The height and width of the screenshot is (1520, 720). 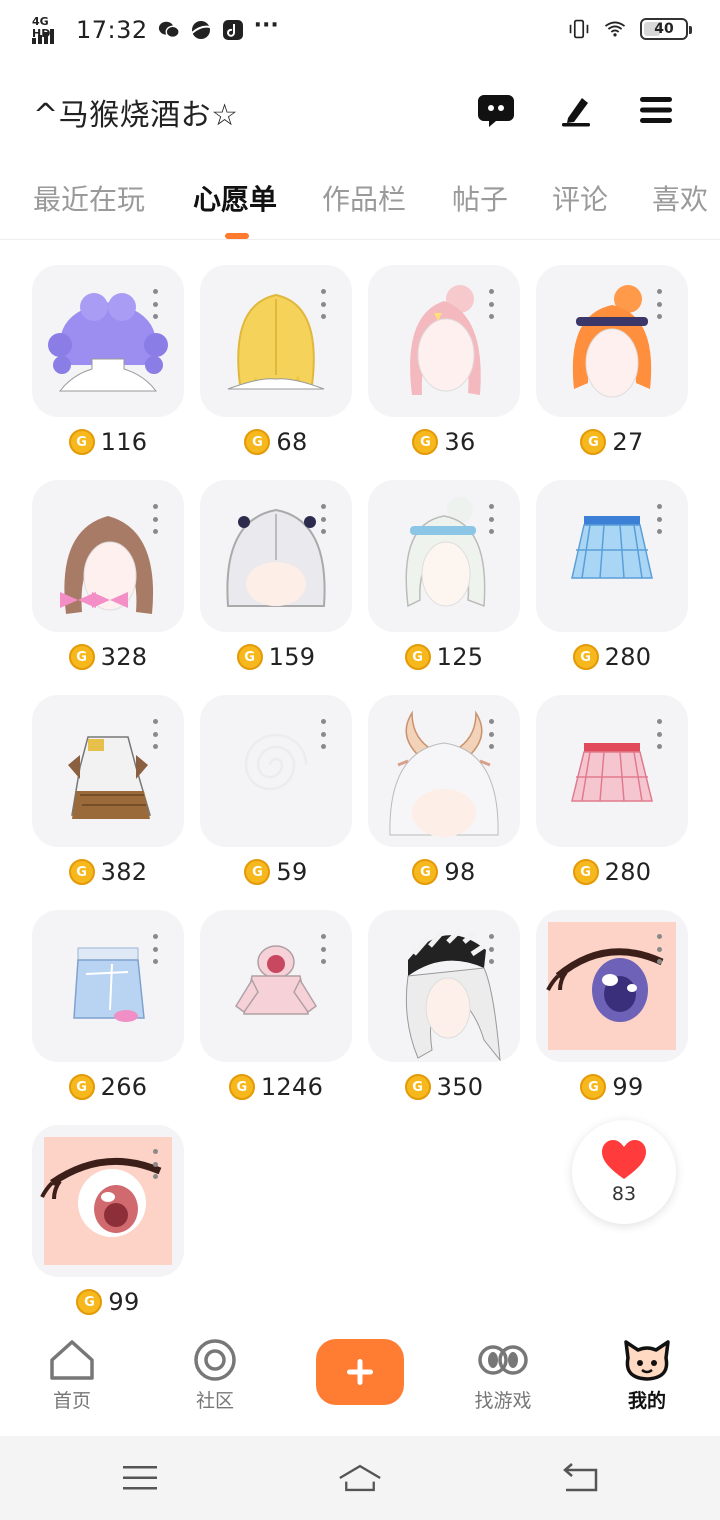 I want to click on home-icon, so click(x=72, y=1360).